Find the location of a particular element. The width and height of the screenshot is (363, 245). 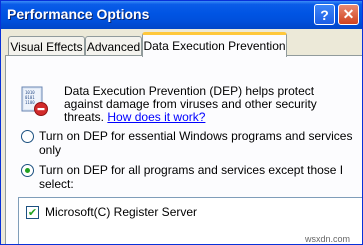

list-item: ✔ Microsoft(C) Register Server is located at coordinates (111, 212).